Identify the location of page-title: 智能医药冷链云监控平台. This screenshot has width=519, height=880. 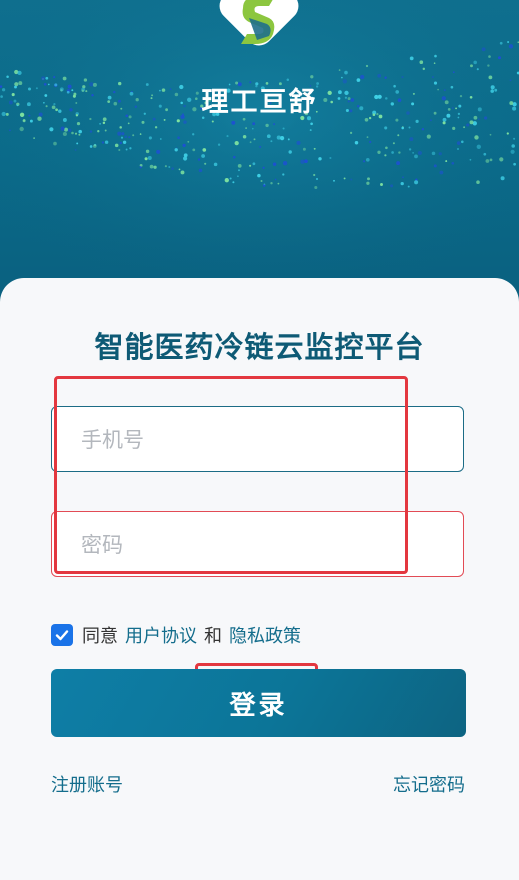
(259, 347).